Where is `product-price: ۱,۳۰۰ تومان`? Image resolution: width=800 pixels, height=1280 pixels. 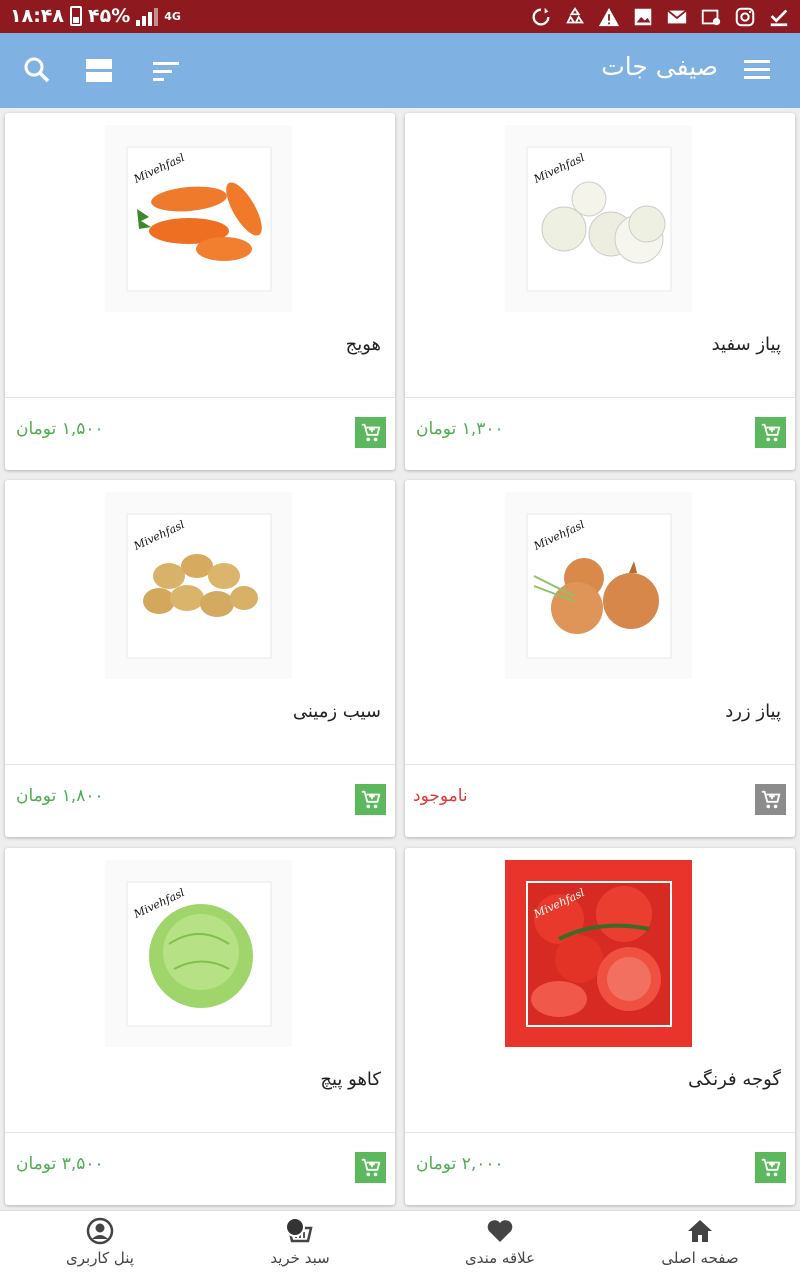 product-price: ۱,۳۰۰ تومان is located at coordinates (460, 429).